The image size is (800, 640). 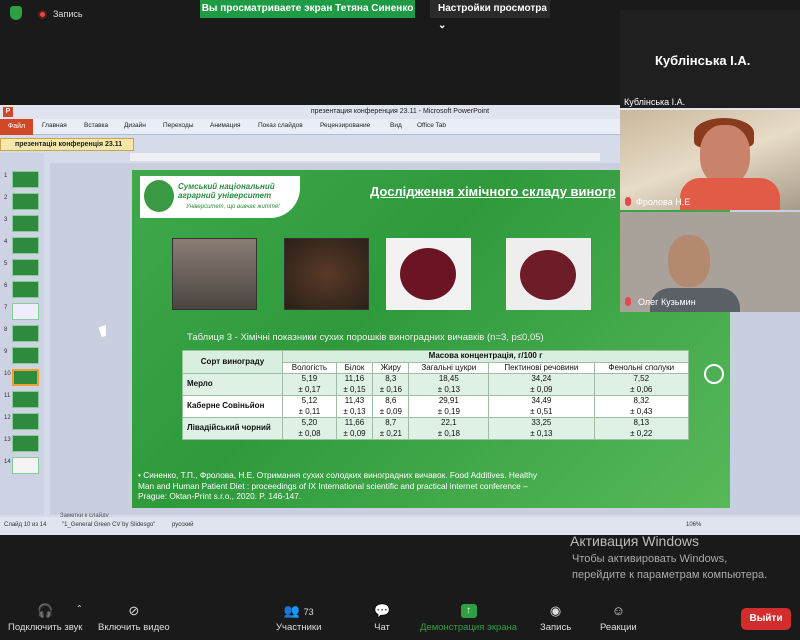 I want to click on cell-value: 8,13, so click(x=641, y=422).